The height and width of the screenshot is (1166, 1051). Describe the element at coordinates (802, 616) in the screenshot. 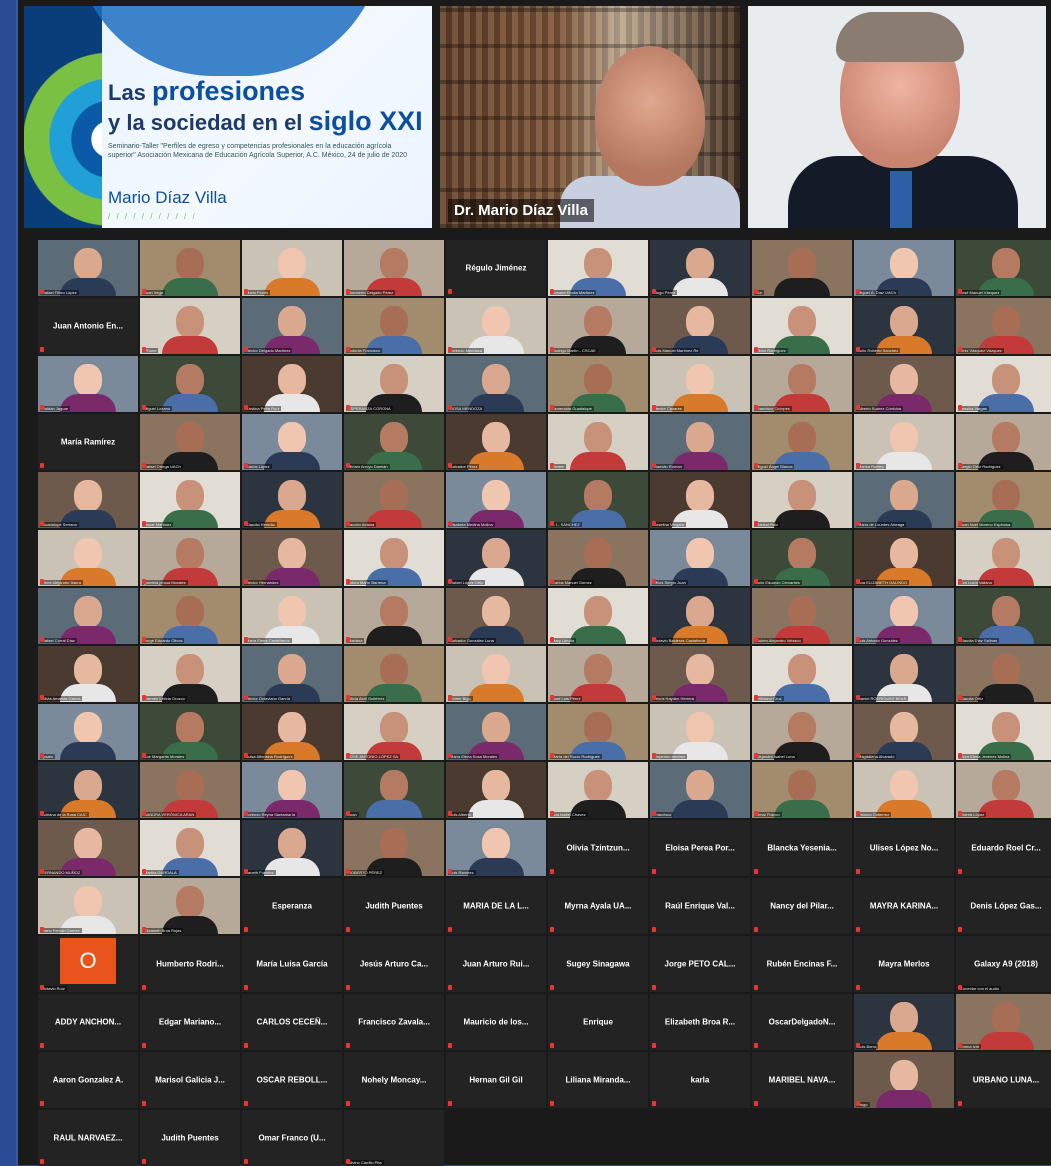

I see `participant-tile: Rubén Alejandro Velasco` at that location.